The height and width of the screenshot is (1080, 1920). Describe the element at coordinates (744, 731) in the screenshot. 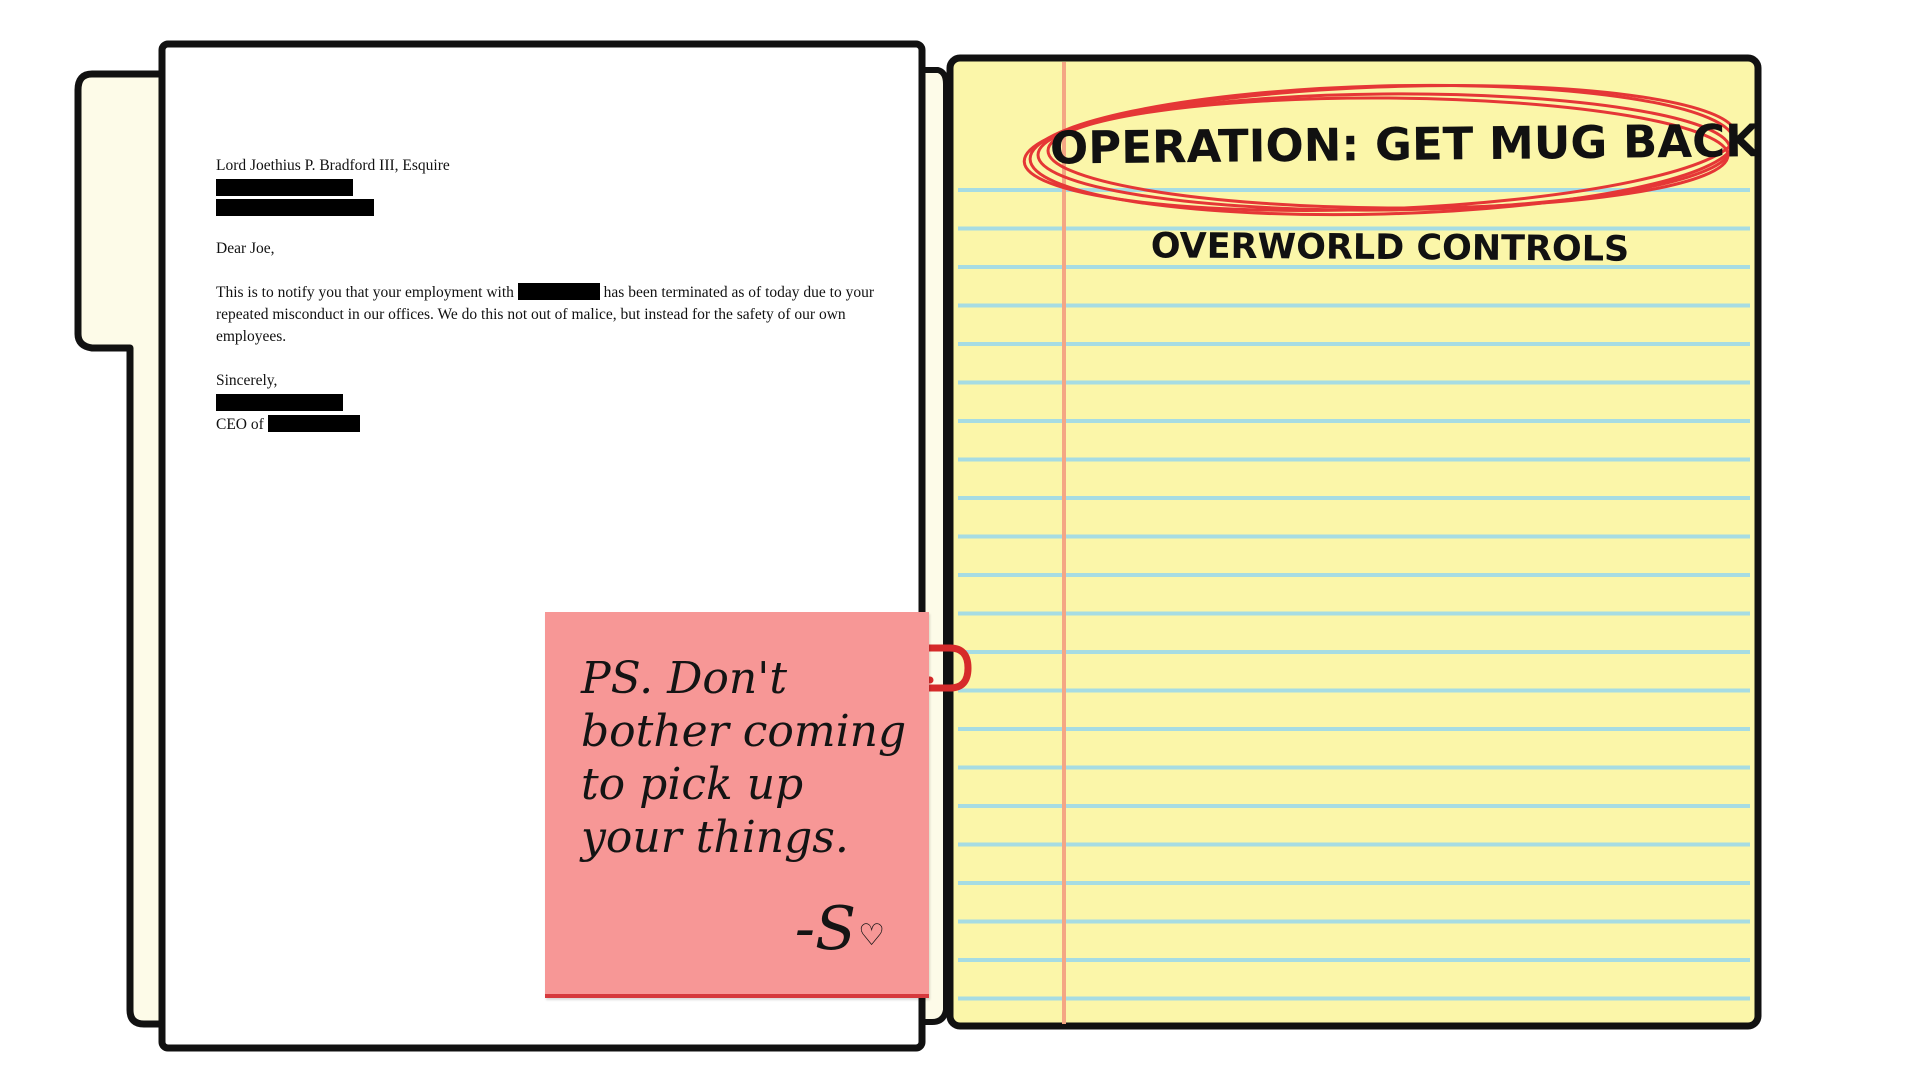

I see `sticky-note-line: bother coming` at that location.